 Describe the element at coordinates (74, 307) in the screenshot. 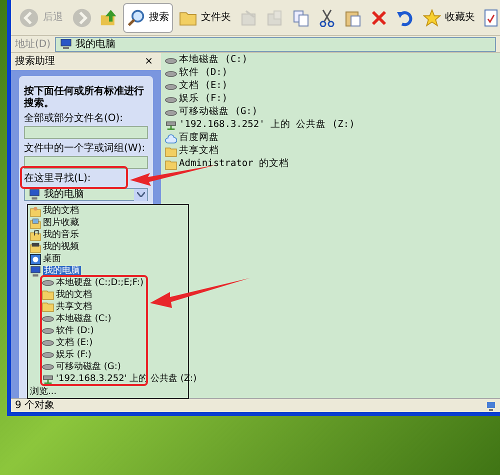

I see `dropdown-item: 共享文档` at that location.